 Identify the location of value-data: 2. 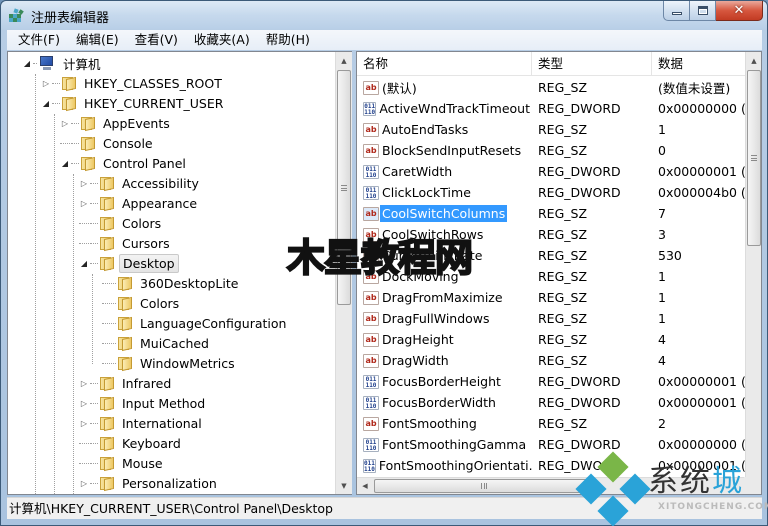
(662, 423).